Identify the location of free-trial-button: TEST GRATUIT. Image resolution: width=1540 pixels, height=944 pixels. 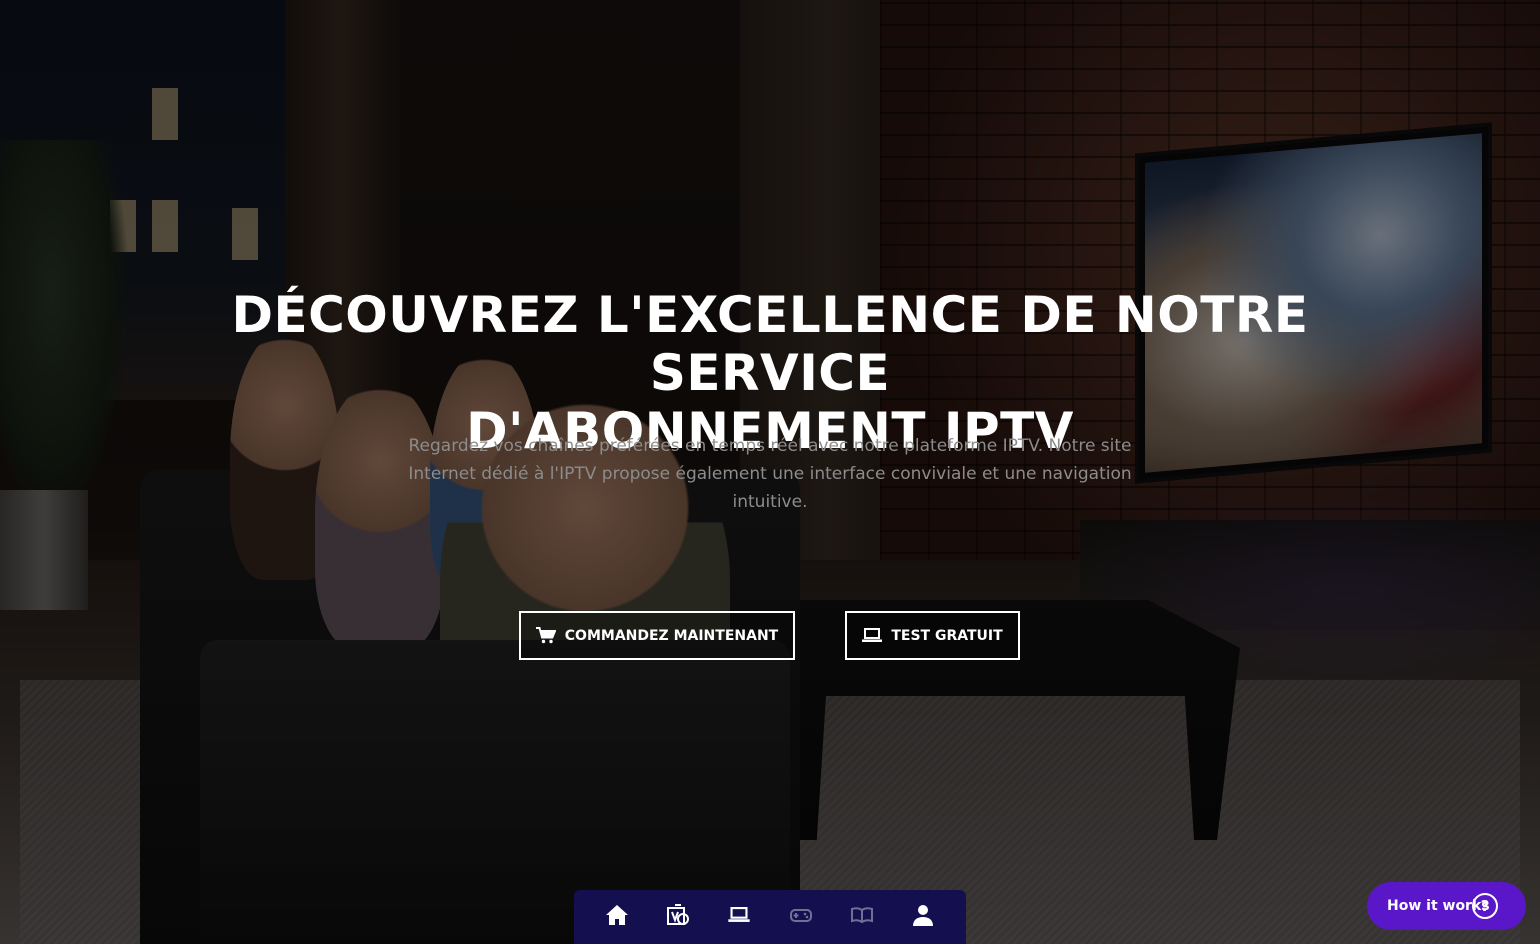
(932, 635).